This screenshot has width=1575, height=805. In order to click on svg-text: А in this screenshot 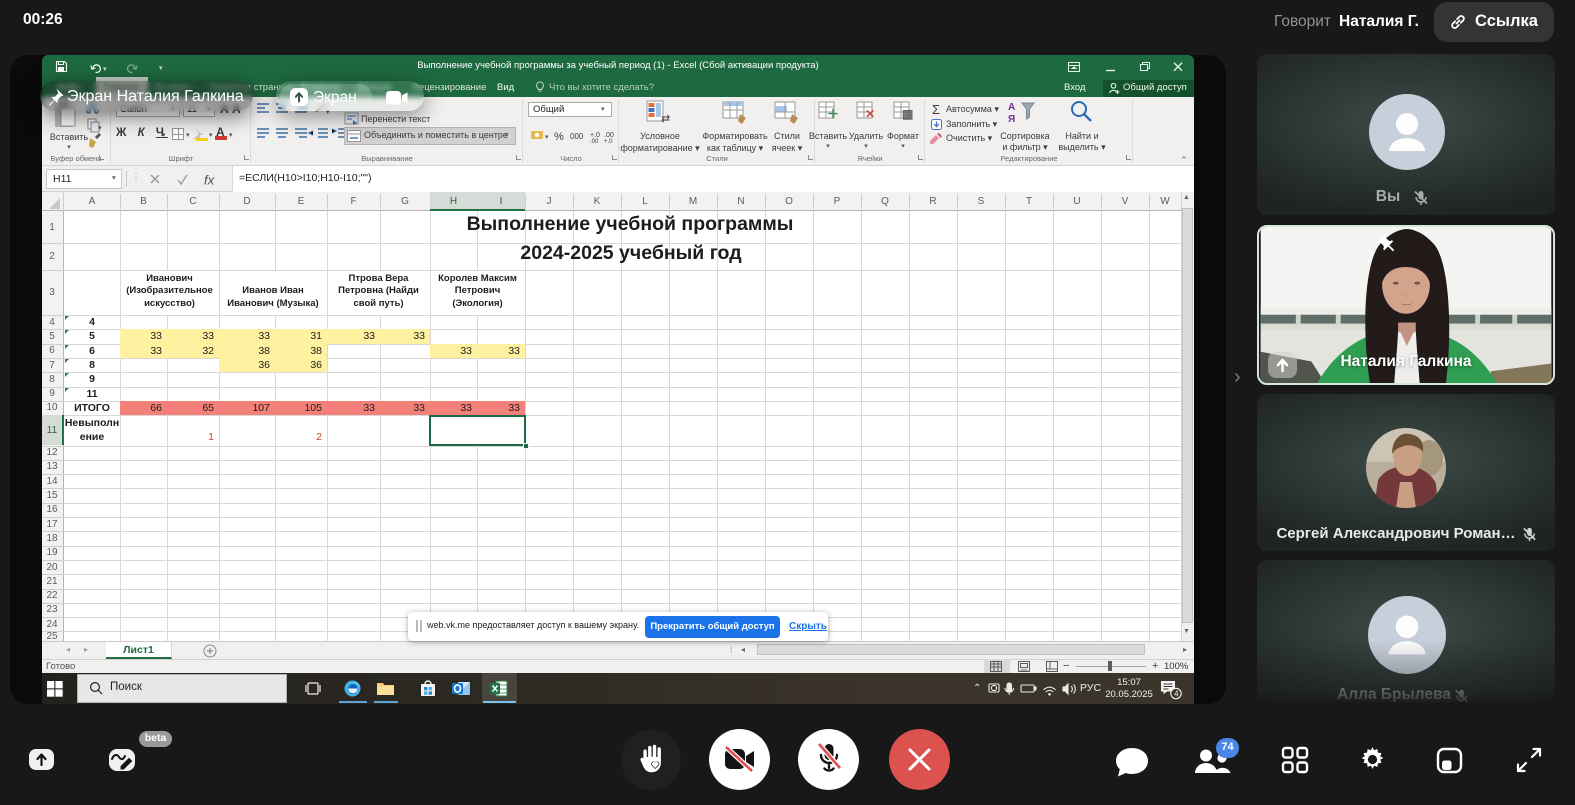, I will do `click(1011, 107)`.